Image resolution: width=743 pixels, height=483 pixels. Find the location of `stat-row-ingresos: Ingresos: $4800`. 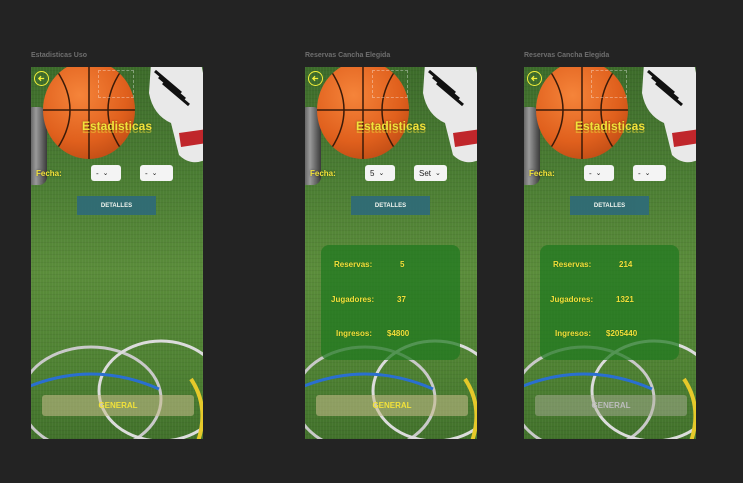

stat-row-ingresos: Ingresos: $4800 is located at coordinates (390, 335).